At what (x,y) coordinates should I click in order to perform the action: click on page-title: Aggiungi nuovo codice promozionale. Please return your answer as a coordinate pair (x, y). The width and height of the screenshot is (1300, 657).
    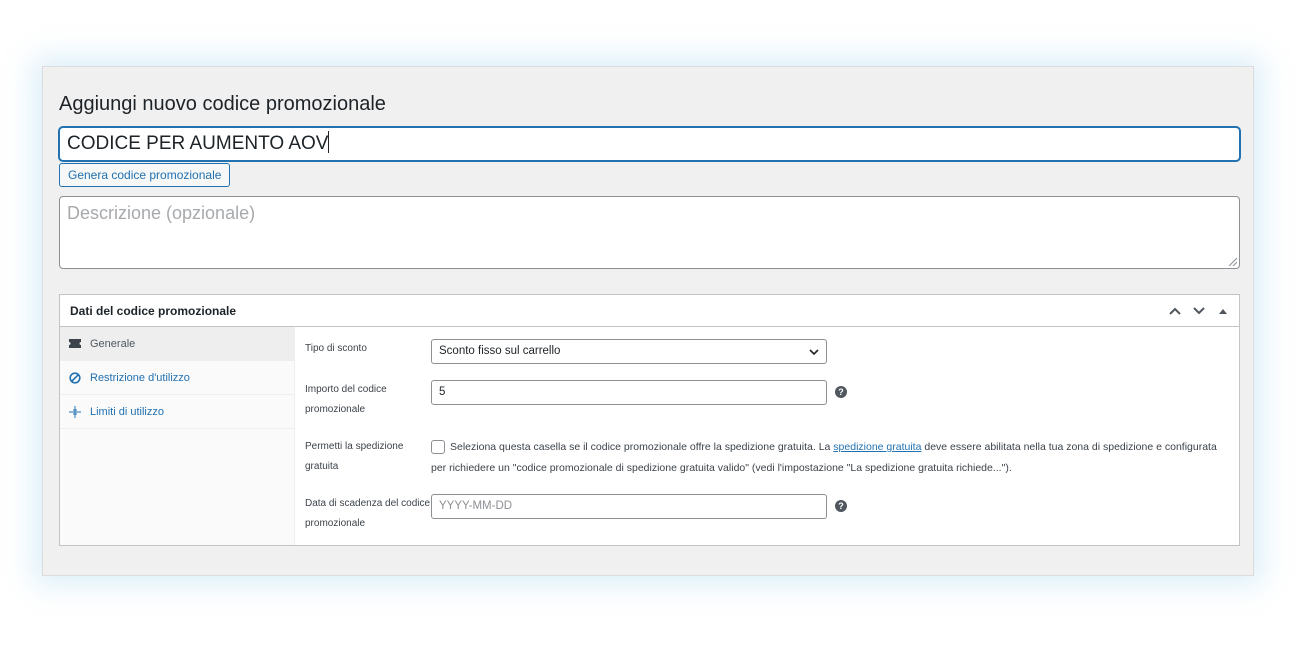
    Looking at the image, I should click on (222, 104).